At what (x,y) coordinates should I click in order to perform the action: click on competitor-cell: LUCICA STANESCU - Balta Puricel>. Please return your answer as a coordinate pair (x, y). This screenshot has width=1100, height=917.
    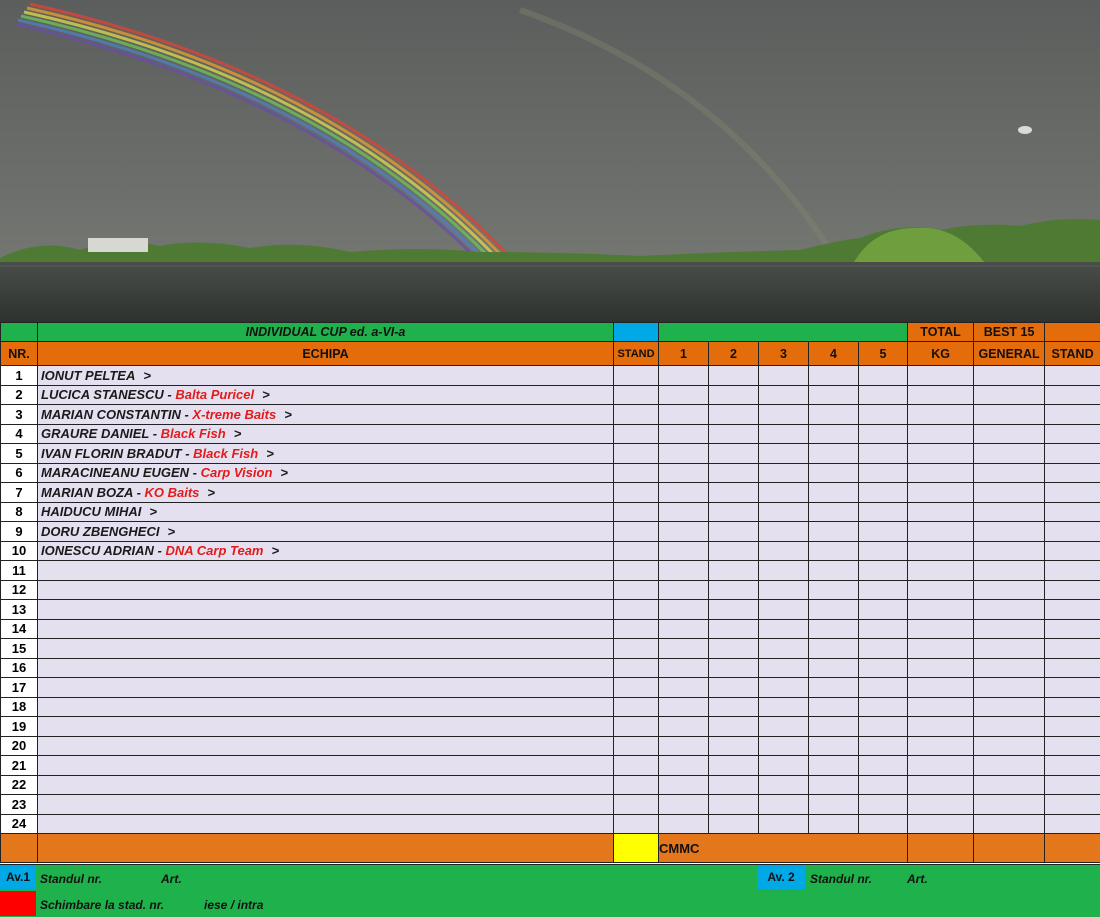
    Looking at the image, I should click on (326, 395).